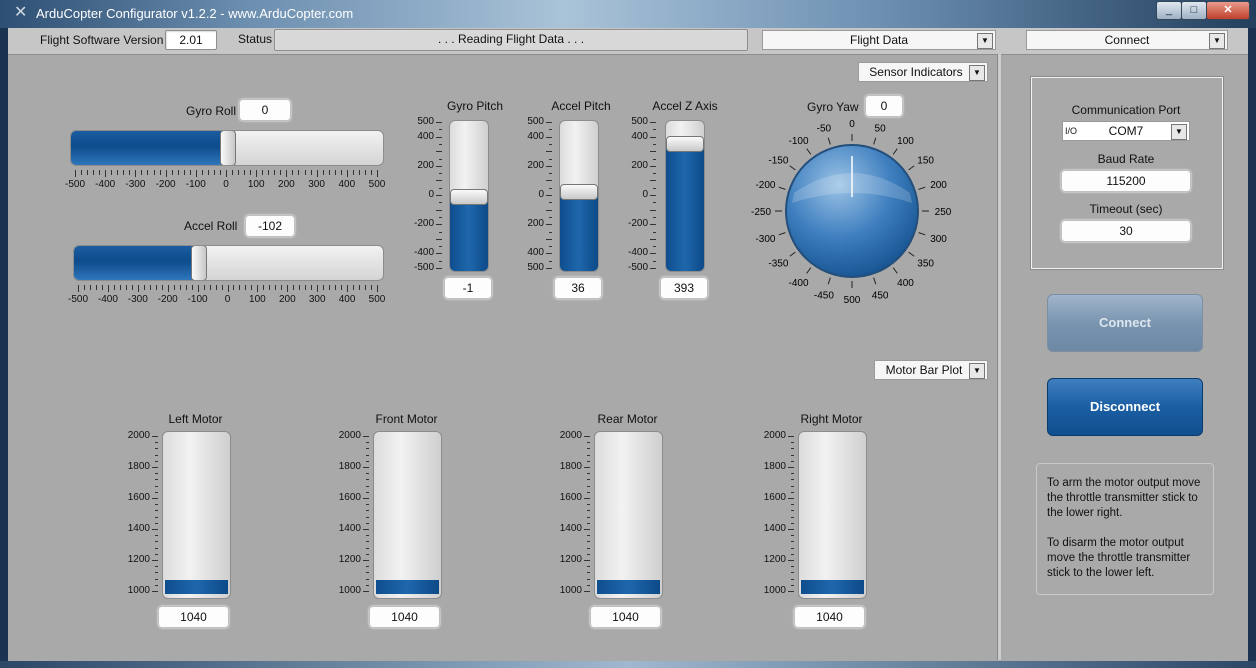 The width and height of the screenshot is (1256, 668). Describe the element at coordinates (1126, 231) in the screenshot. I see `timeout-input: 30` at that location.